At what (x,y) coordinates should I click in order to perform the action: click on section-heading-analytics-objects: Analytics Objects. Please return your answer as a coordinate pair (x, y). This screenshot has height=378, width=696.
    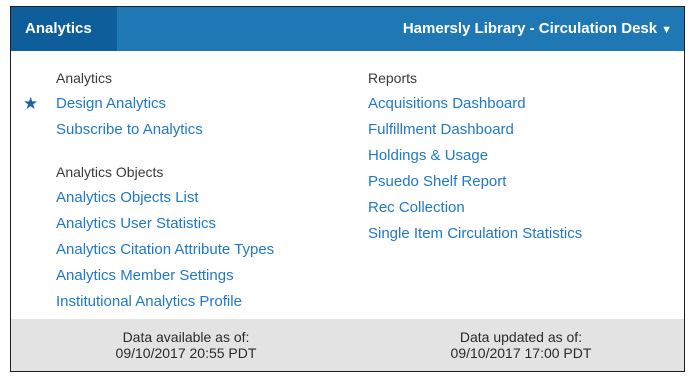
    Looking at the image, I should click on (110, 172).